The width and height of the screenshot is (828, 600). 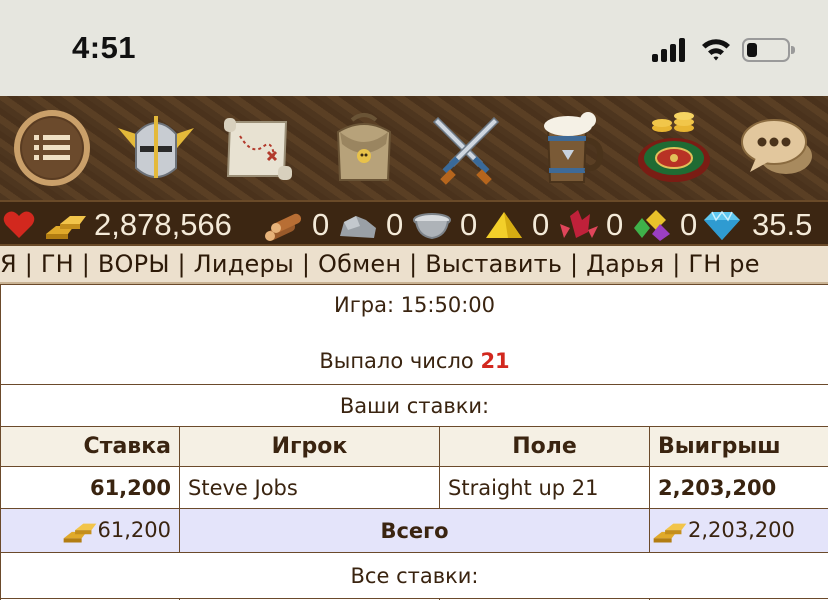 What do you see at coordinates (782, 224) in the screenshot?
I see `diamond-amount: 35.5` at bounding box center [782, 224].